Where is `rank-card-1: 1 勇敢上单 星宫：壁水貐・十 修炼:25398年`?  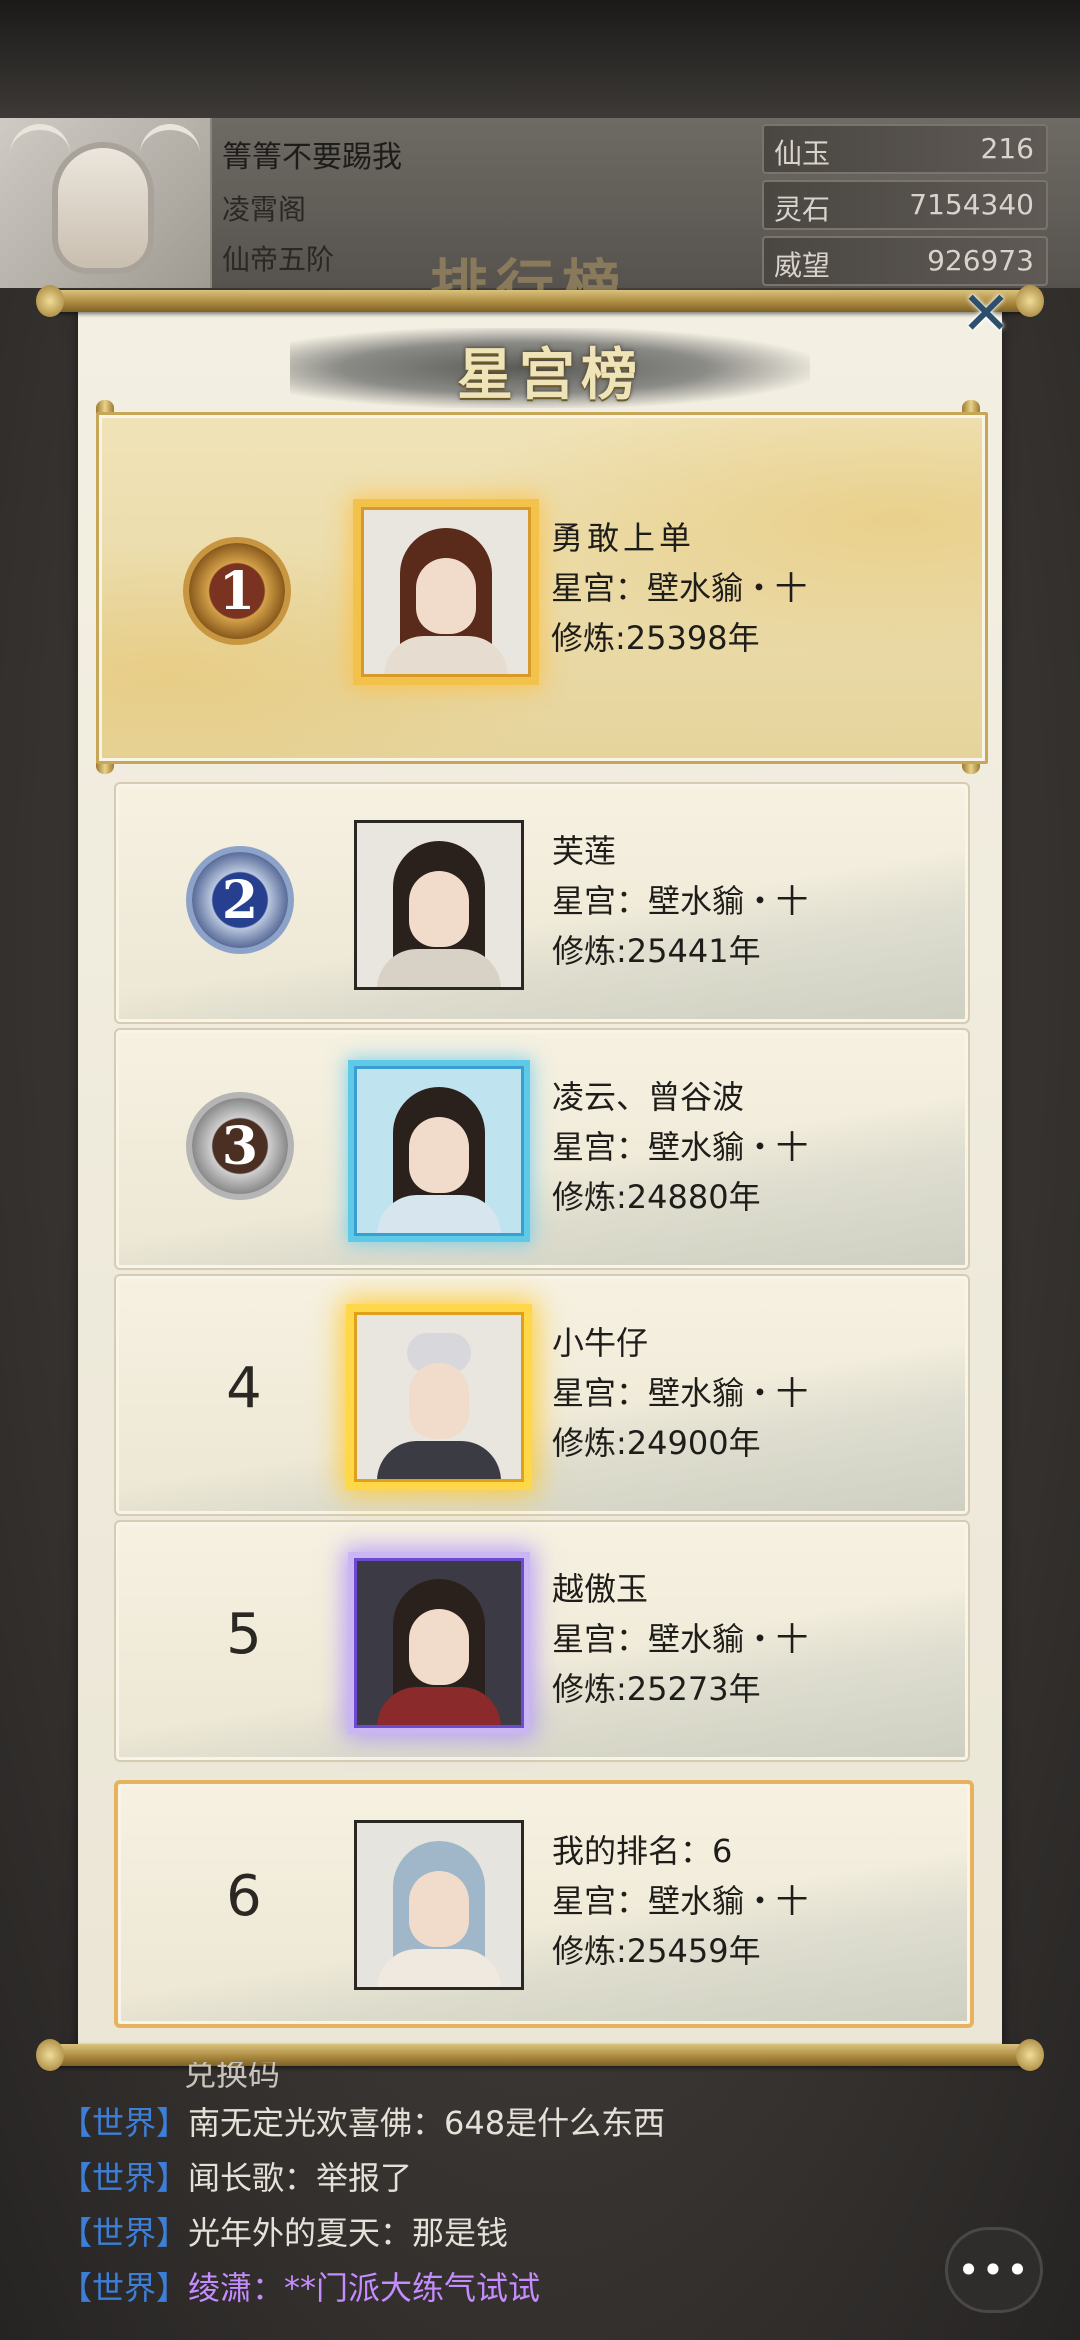
rank-card-1: 1 勇敢上单 星宫：壁水貐・十 修炼:25398年 is located at coordinates (542, 588).